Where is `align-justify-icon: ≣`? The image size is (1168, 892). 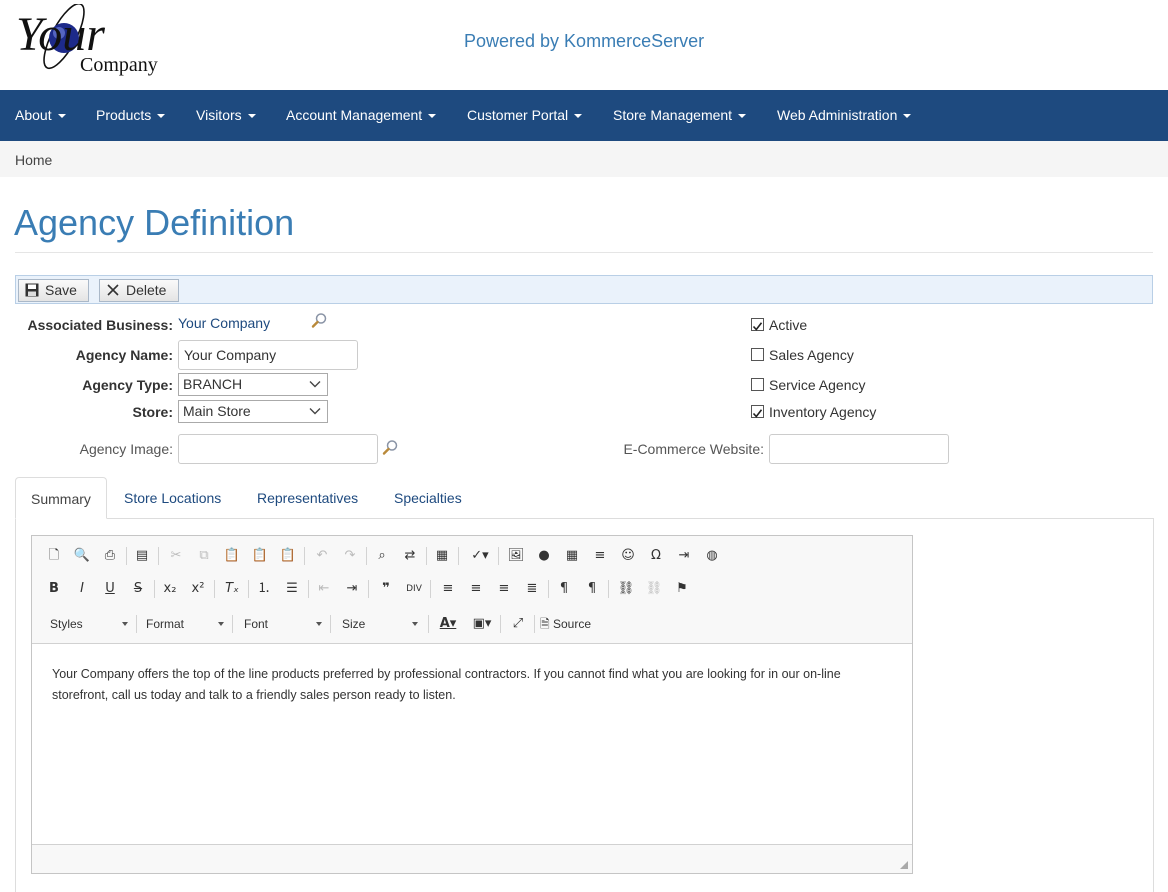 align-justify-icon: ≣ is located at coordinates (532, 589).